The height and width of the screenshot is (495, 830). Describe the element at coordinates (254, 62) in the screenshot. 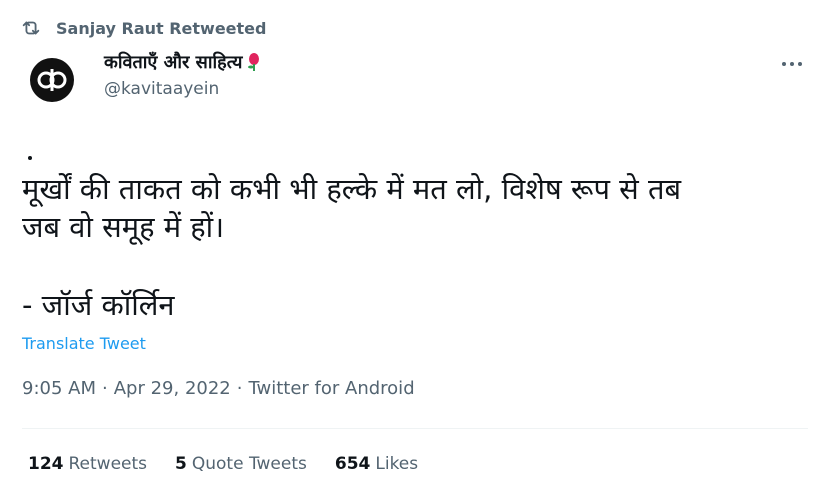

I see `rose-icon` at that location.